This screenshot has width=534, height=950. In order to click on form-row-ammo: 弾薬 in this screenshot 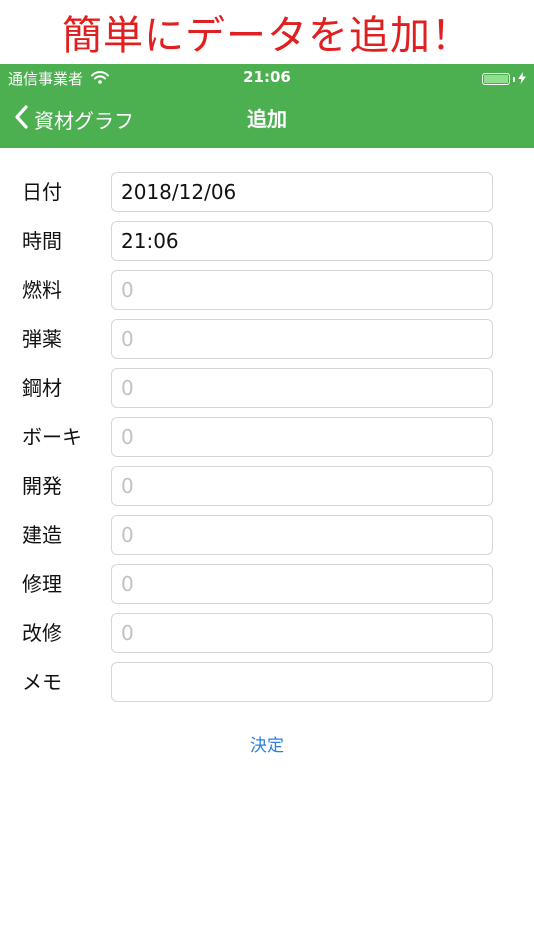, I will do `click(267, 343)`.